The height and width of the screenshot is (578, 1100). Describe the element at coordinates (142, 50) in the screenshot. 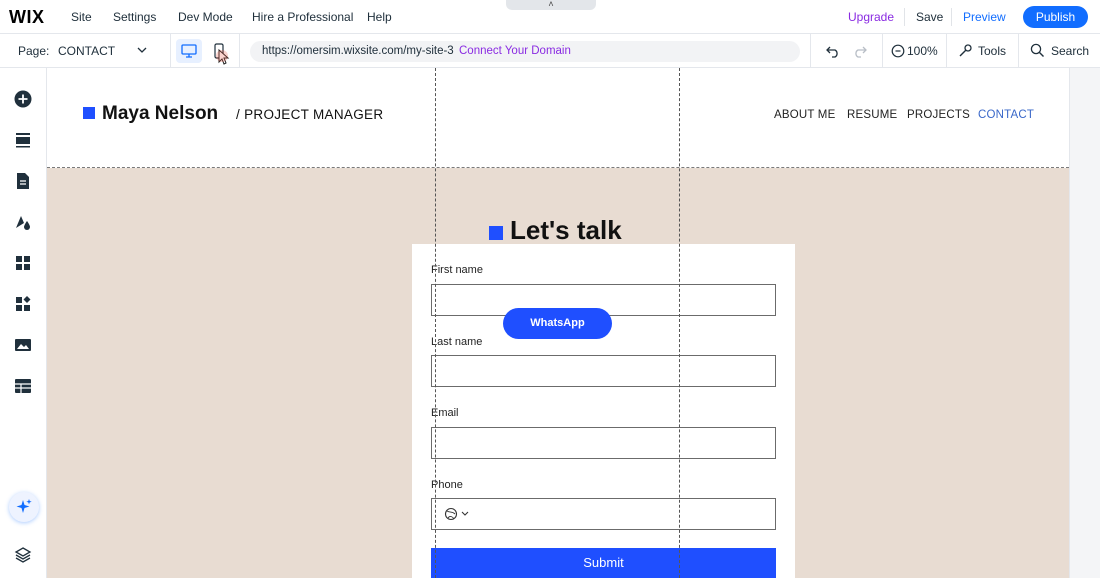

I see `chevron-down-icon` at that location.